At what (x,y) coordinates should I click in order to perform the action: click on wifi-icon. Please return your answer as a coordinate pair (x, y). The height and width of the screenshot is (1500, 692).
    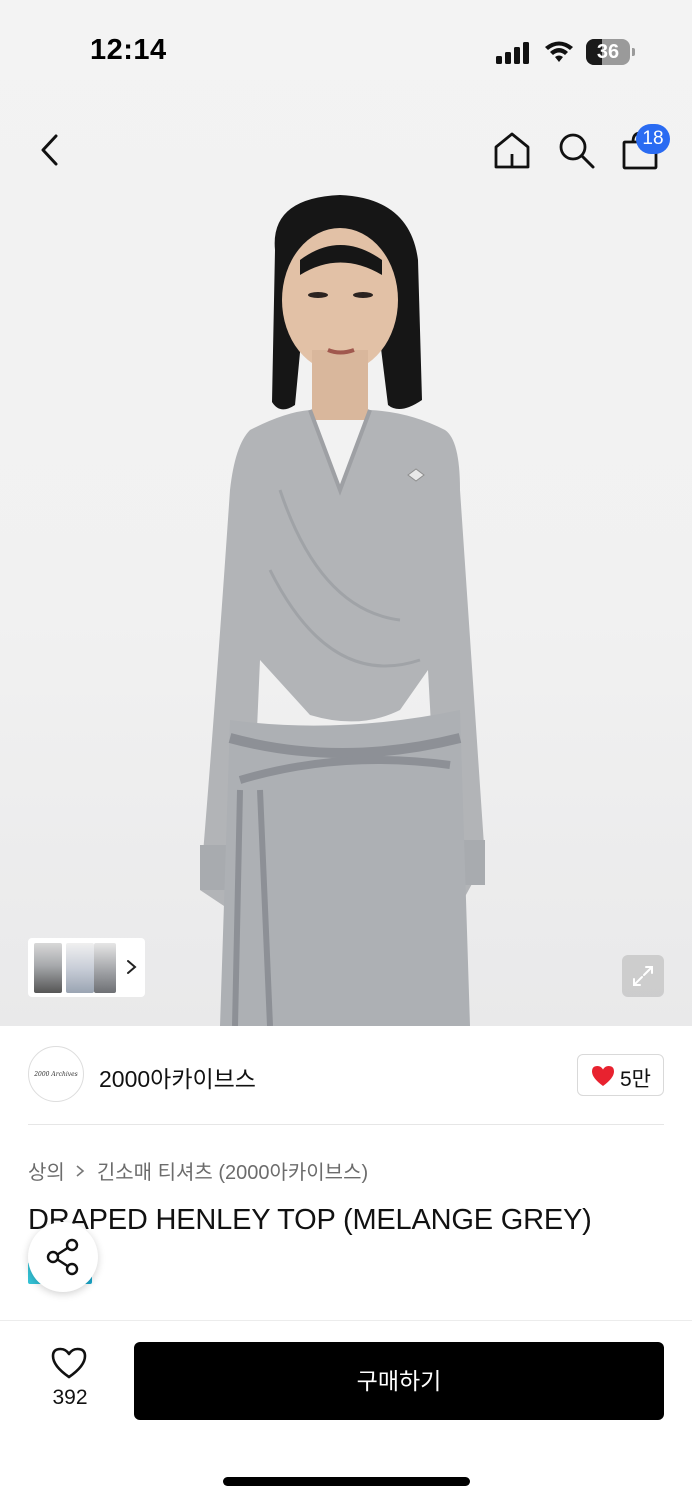
    Looking at the image, I should click on (559, 51).